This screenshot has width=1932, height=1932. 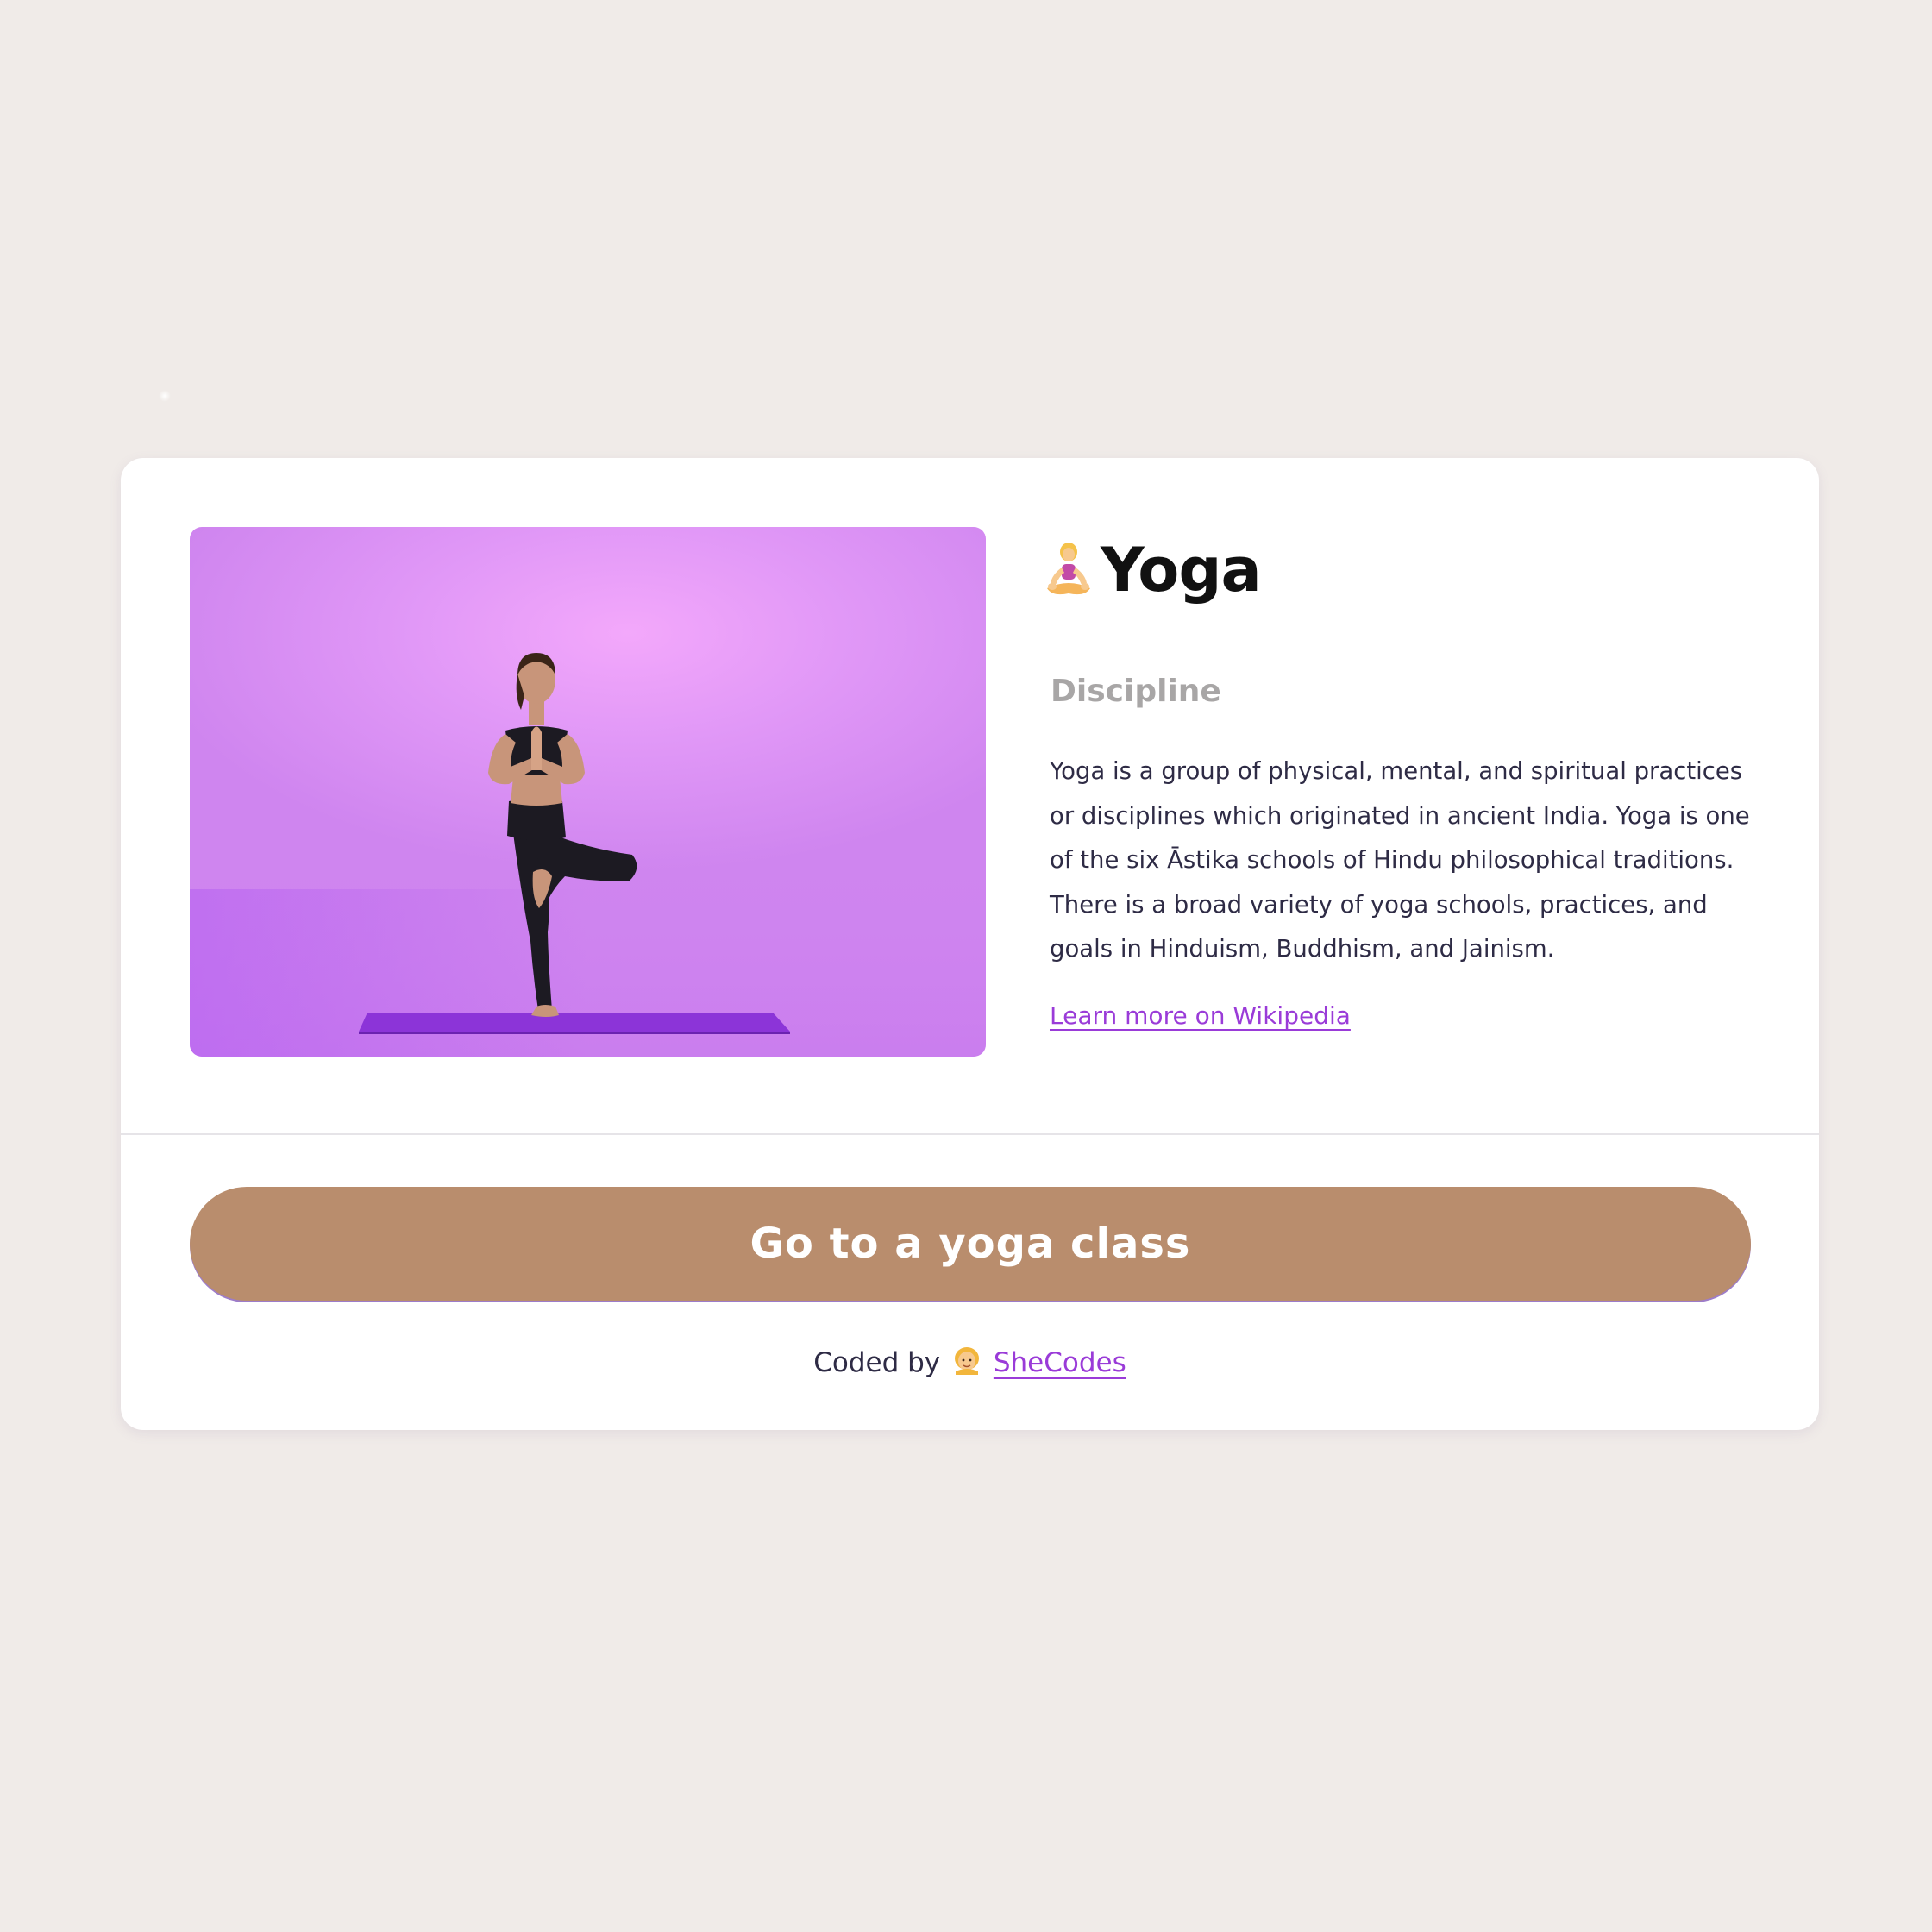 I want to click on page-title: Yoga, so click(x=1152, y=570).